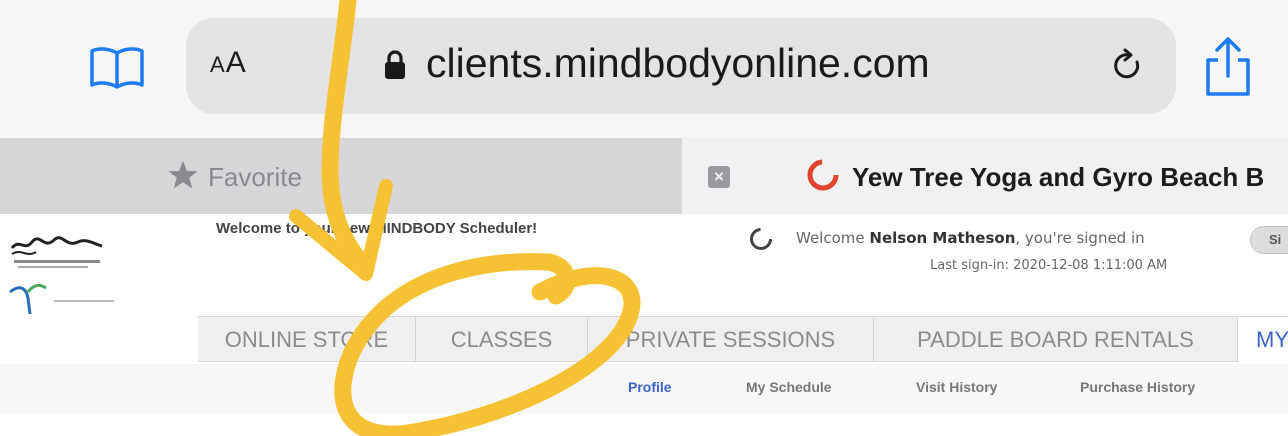  Describe the element at coordinates (789, 387) in the screenshot. I see `sub-link-my-schedule: My Schedule` at that location.